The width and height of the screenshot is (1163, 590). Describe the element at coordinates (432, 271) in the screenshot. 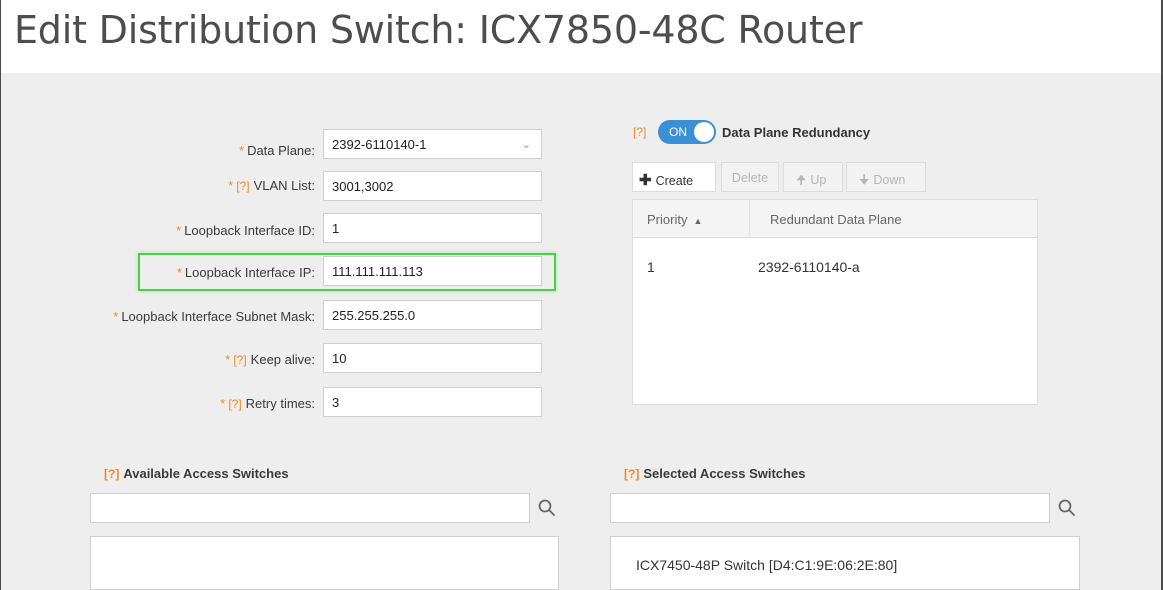

I see `loopback-ip-input: 111.111.111.113` at that location.